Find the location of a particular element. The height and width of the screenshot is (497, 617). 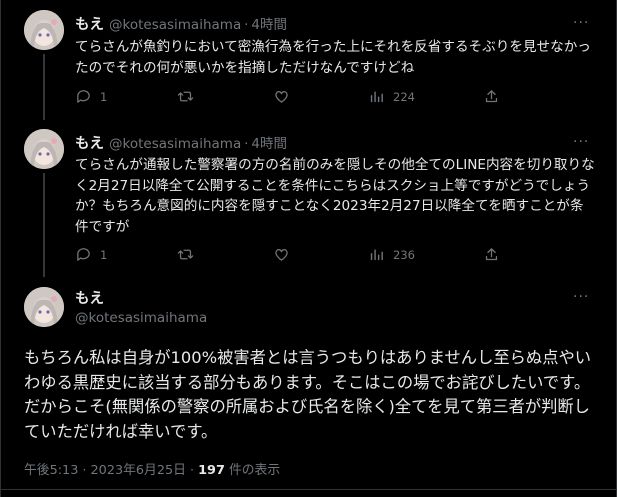

tweet-timestamp: 午後5:13 · 2023年6月25日 · is located at coordinates (109, 470).